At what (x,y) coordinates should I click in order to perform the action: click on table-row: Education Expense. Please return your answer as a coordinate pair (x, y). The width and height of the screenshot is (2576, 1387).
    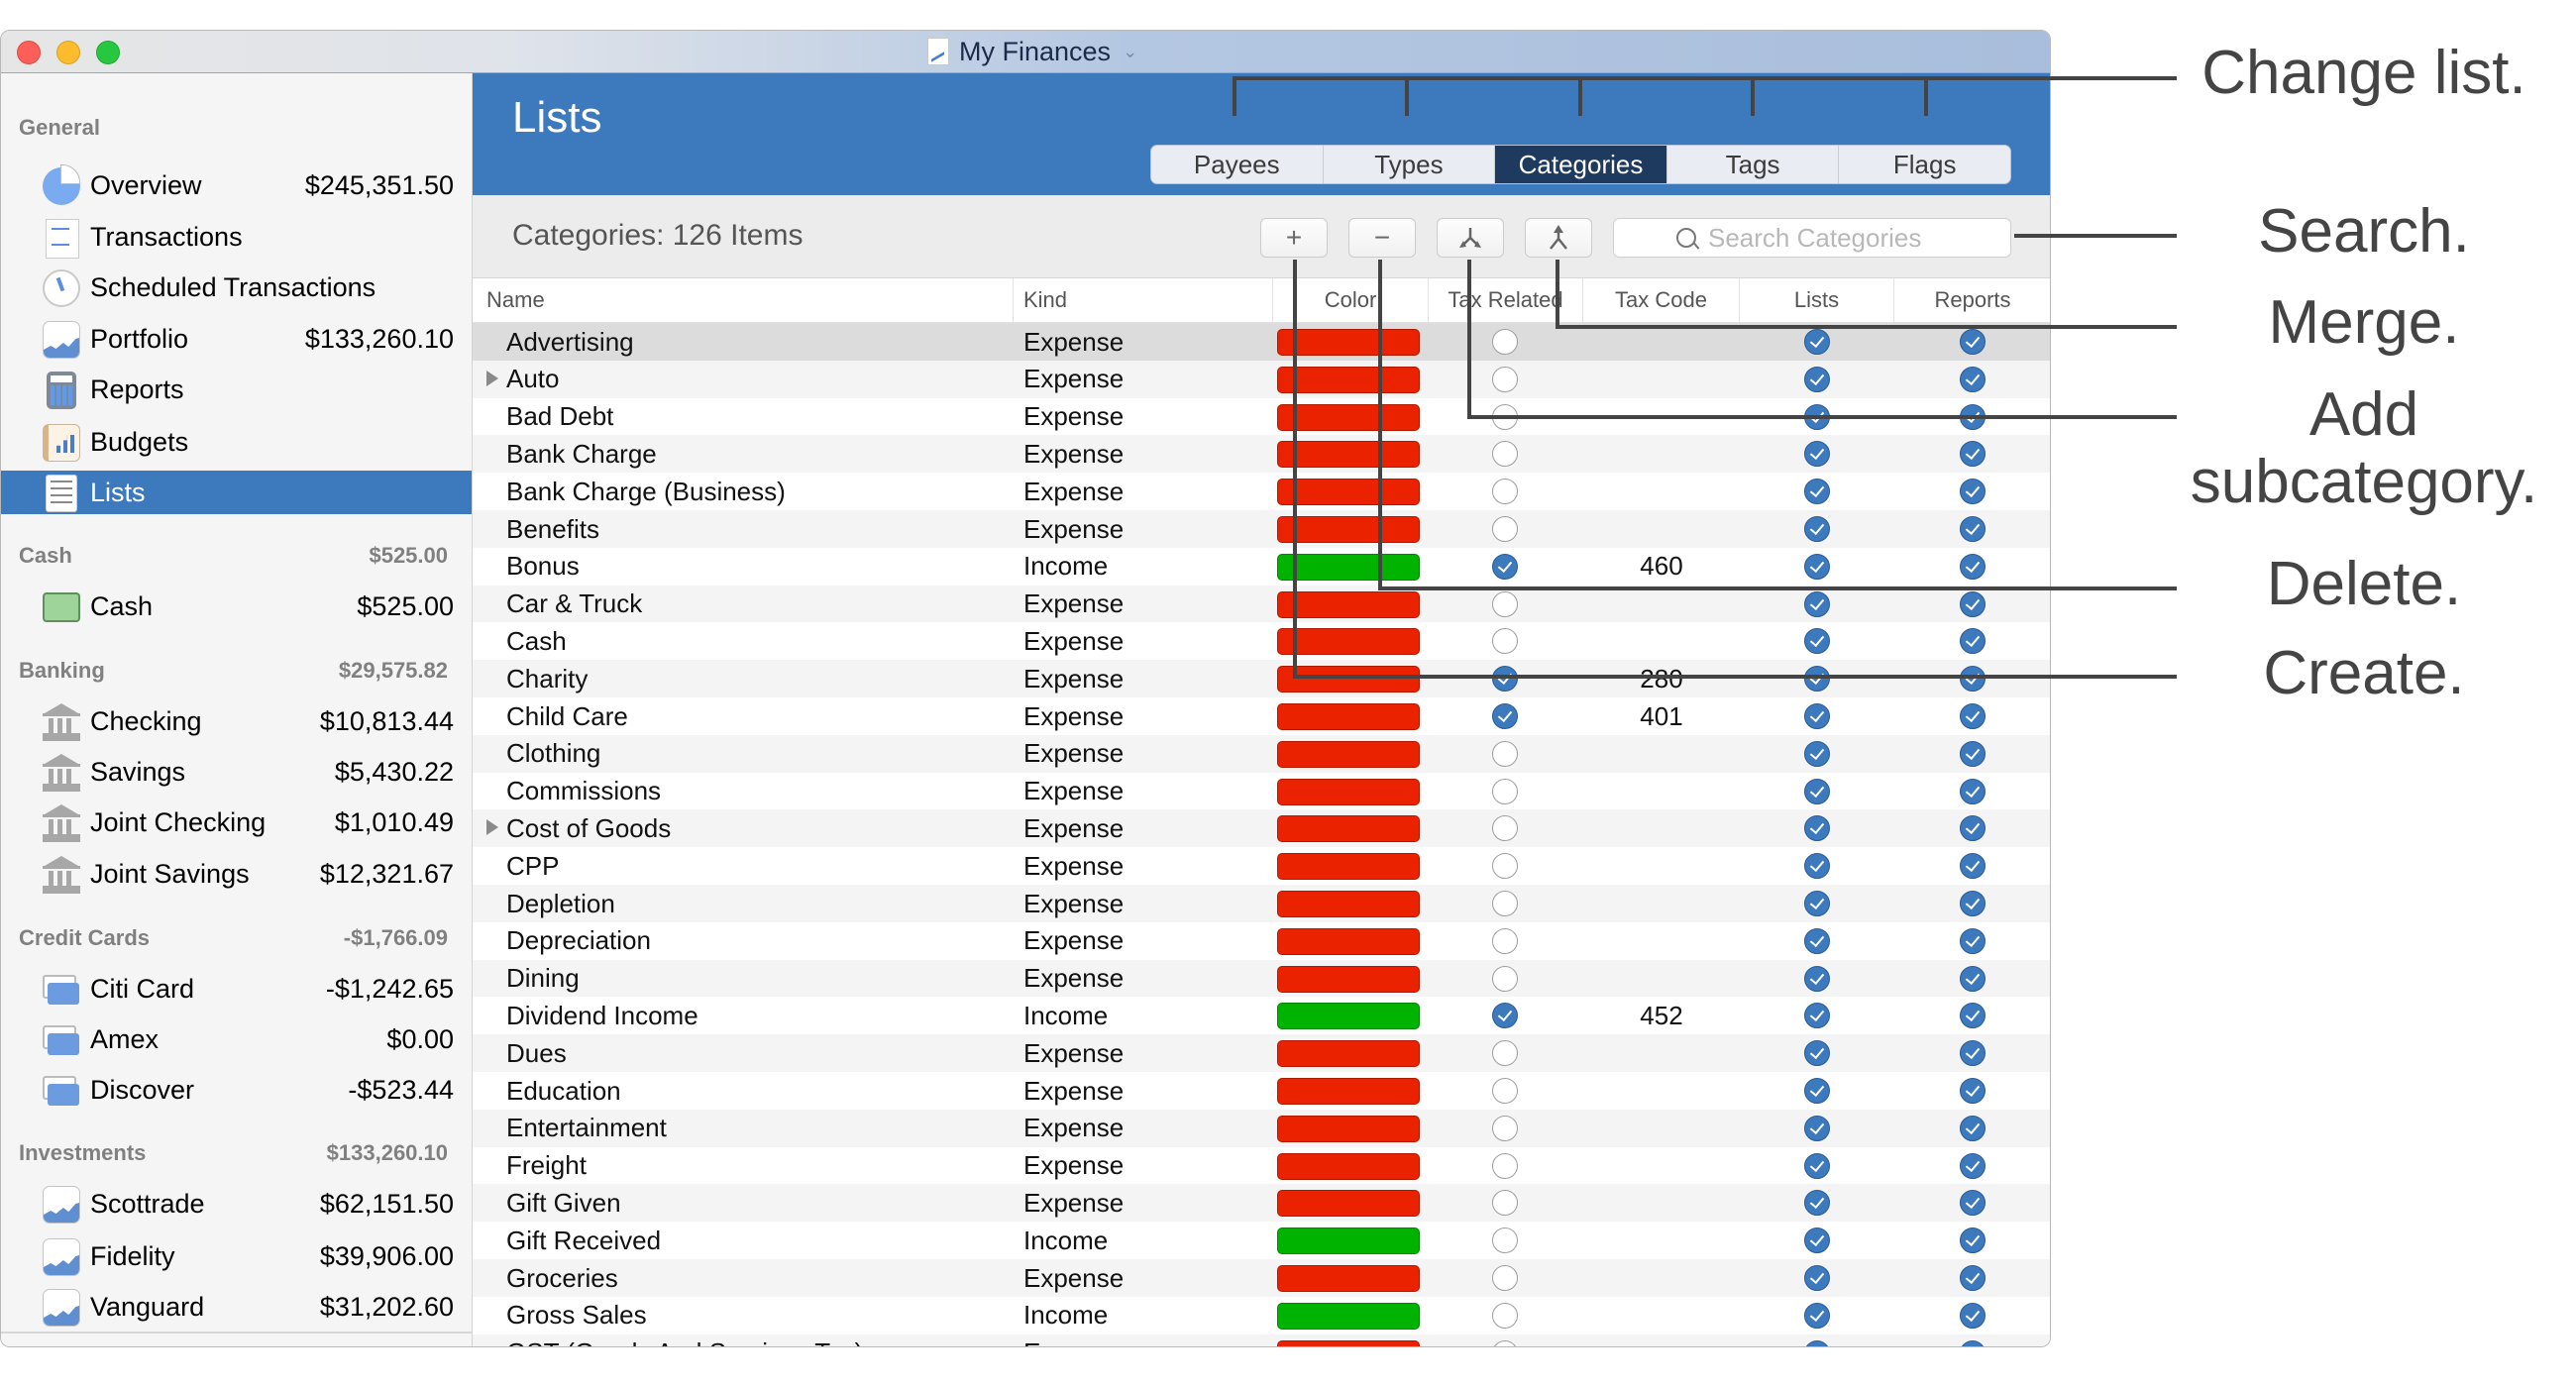
    Looking at the image, I should click on (1261, 1091).